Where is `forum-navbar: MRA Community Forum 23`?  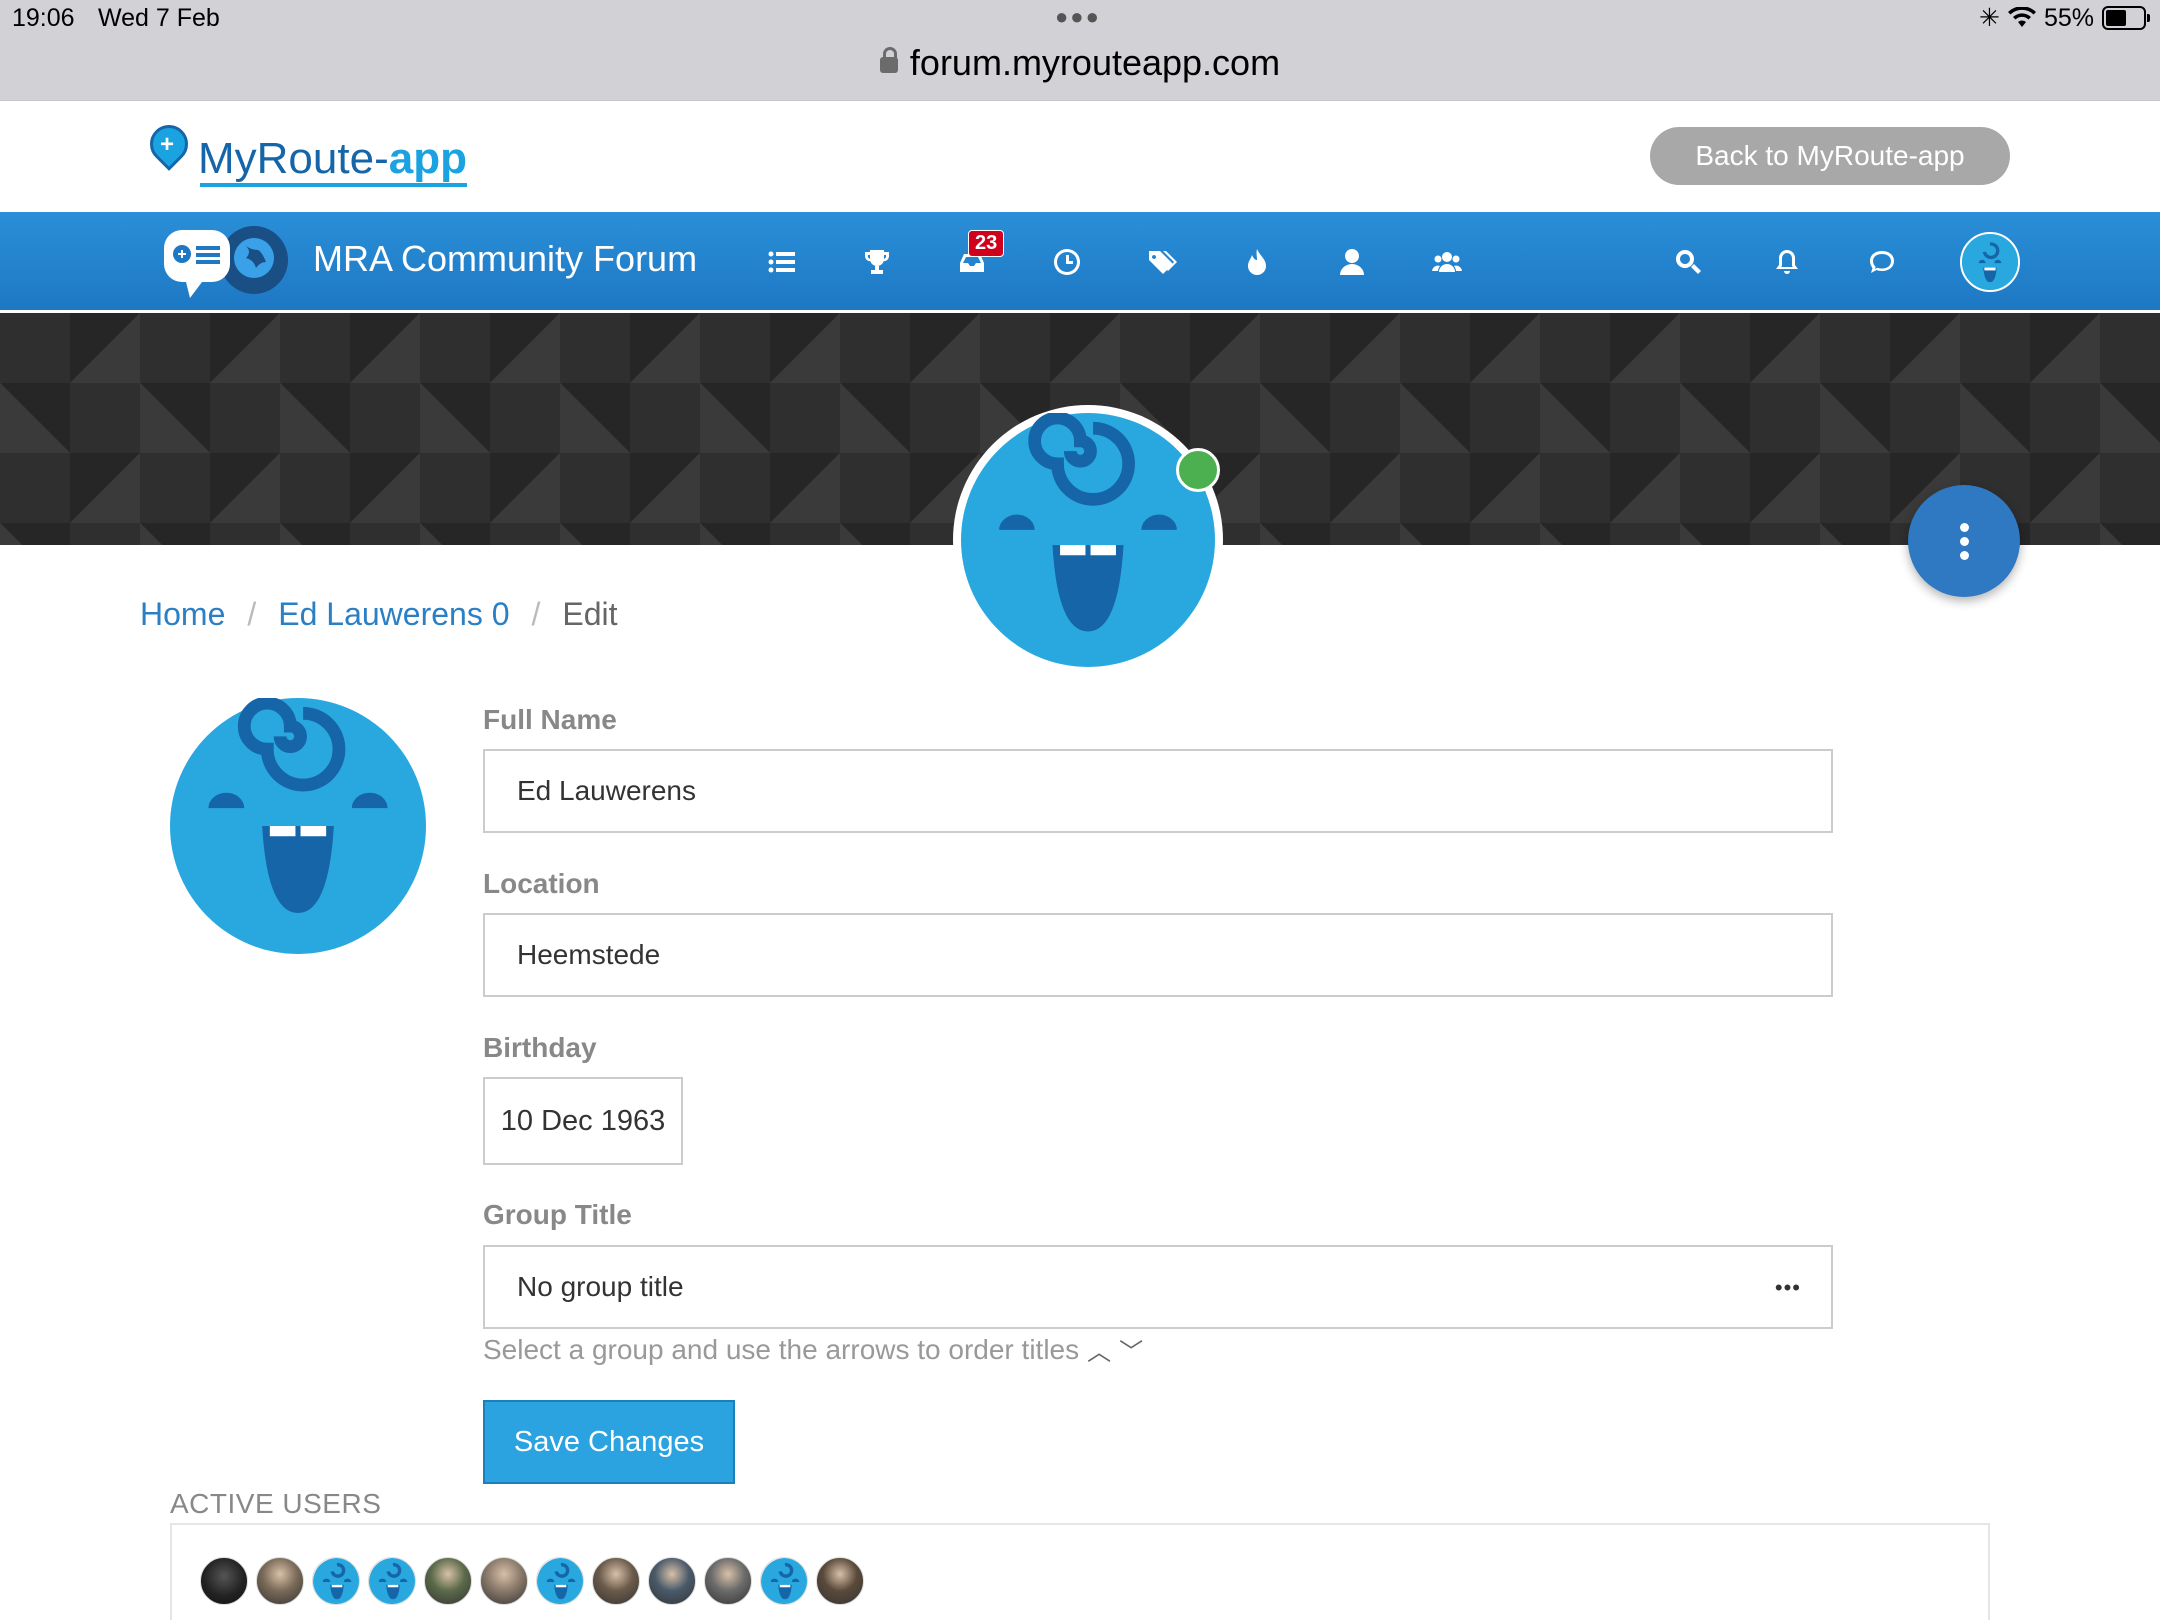 forum-navbar: MRA Community Forum 23 is located at coordinates (1080, 262).